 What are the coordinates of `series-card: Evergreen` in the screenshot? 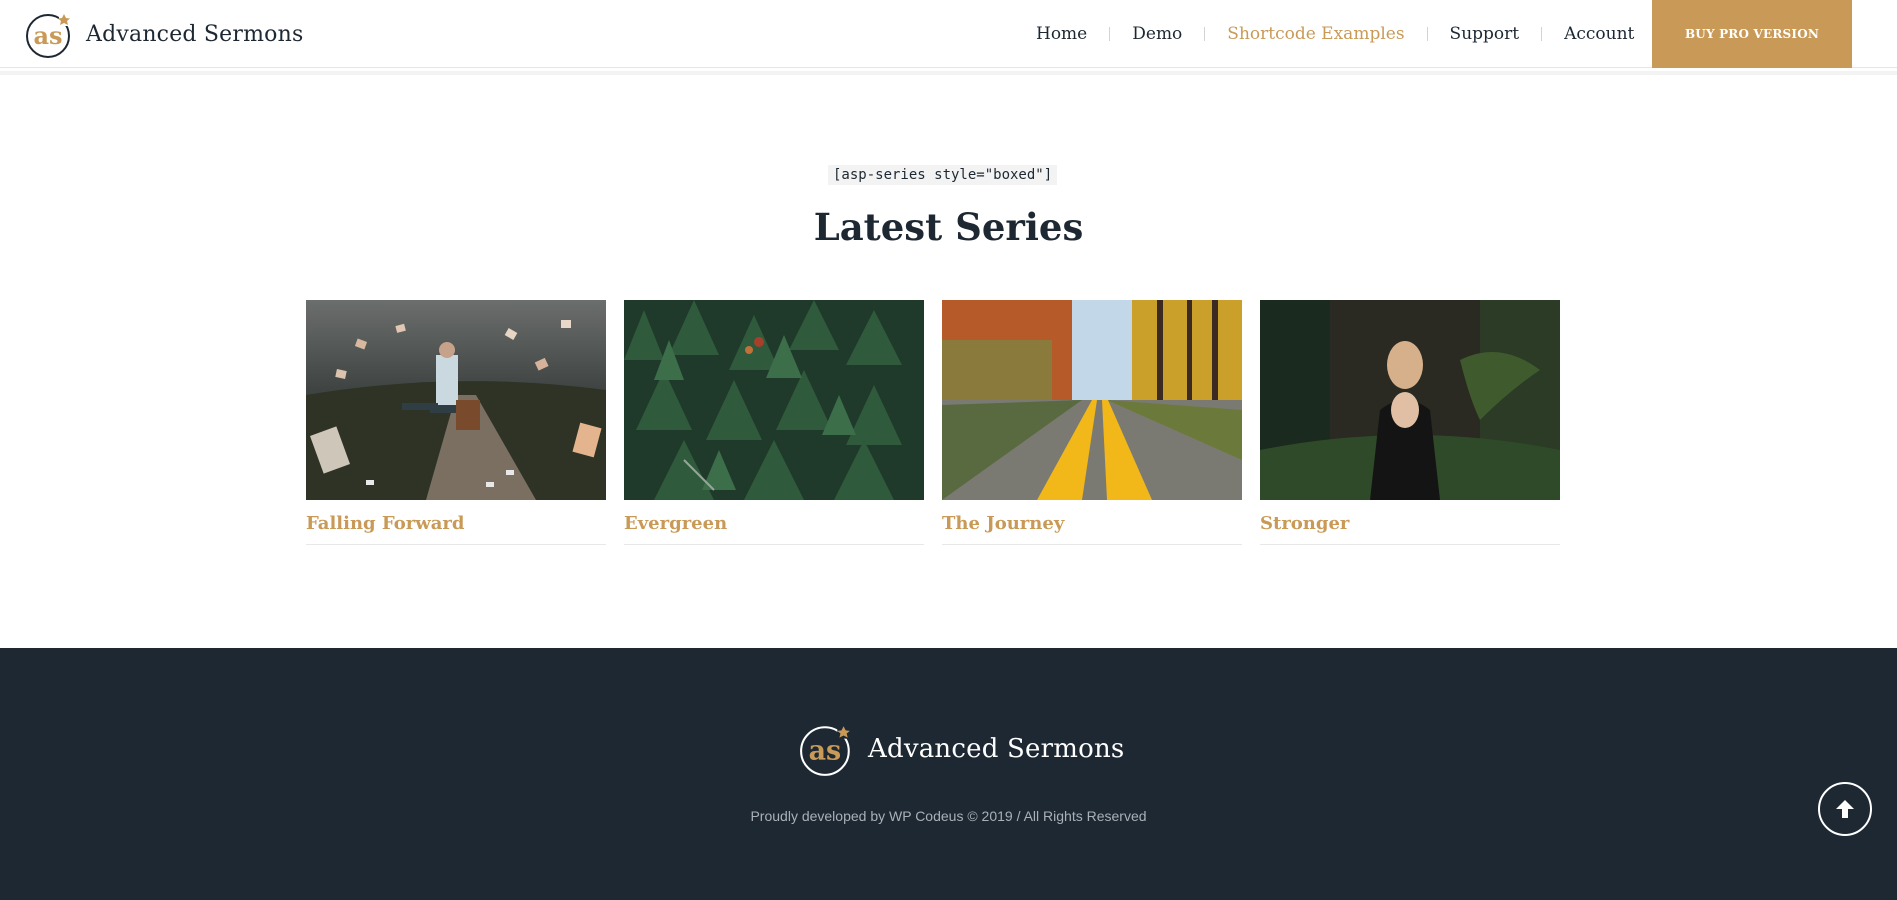 It's located at (774, 422).